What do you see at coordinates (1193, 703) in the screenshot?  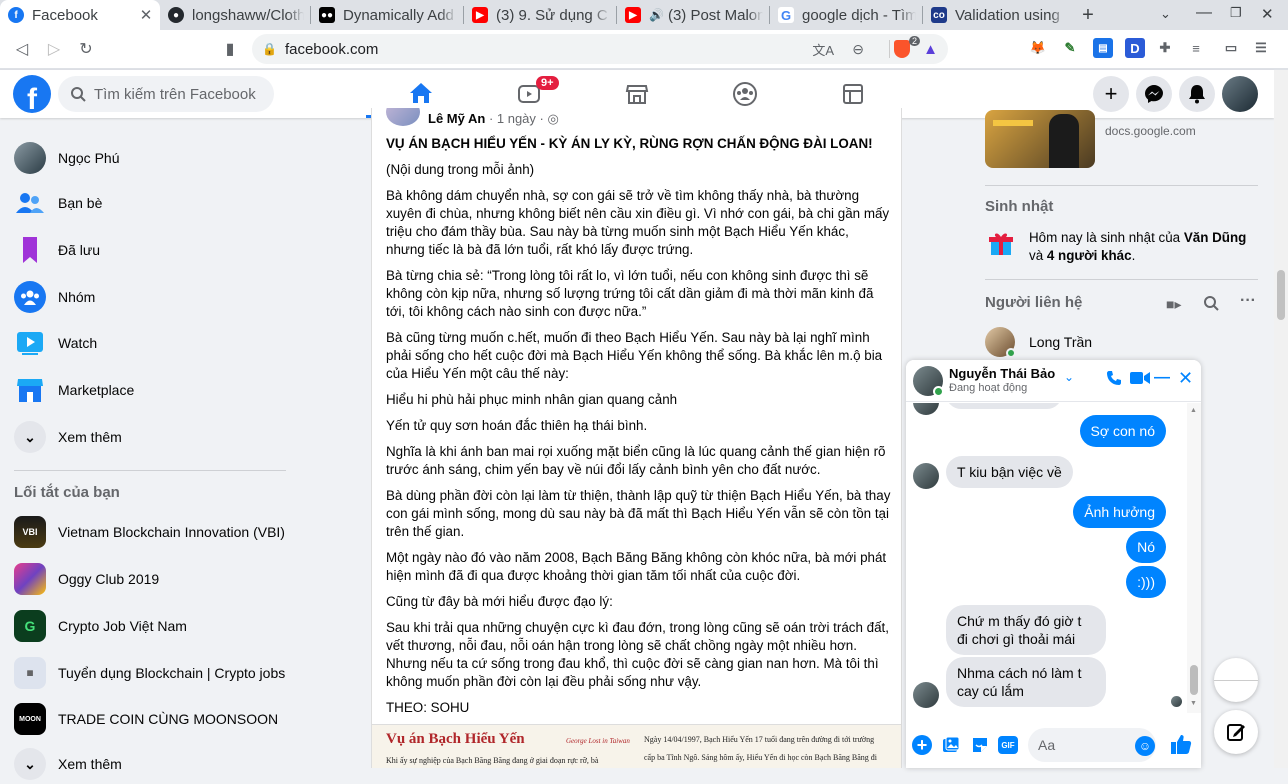 I see `scroll-down-icon: ▼` at bounding box center [1193, 703].